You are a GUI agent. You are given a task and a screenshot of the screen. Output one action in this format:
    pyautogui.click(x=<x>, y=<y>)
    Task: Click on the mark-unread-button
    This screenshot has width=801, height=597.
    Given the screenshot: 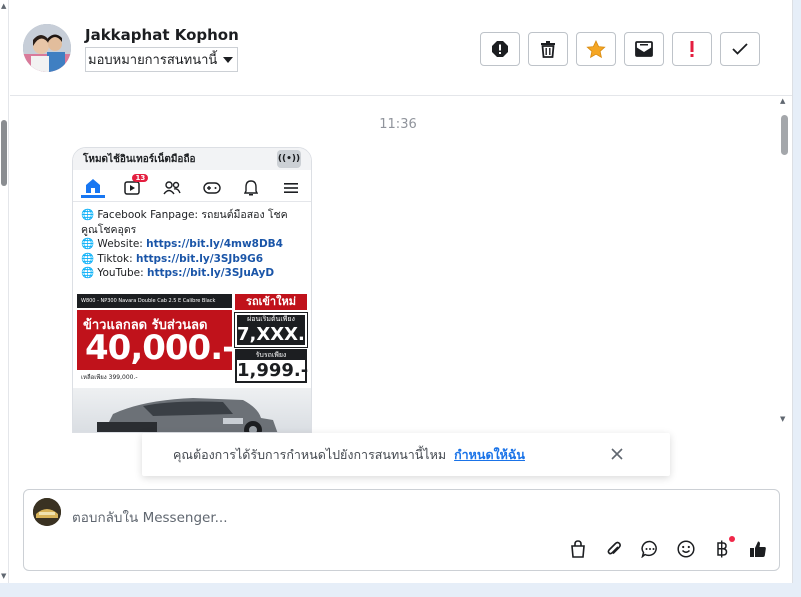 What is the action you would take?
    pyautogui.click(x=644, y=49)
    